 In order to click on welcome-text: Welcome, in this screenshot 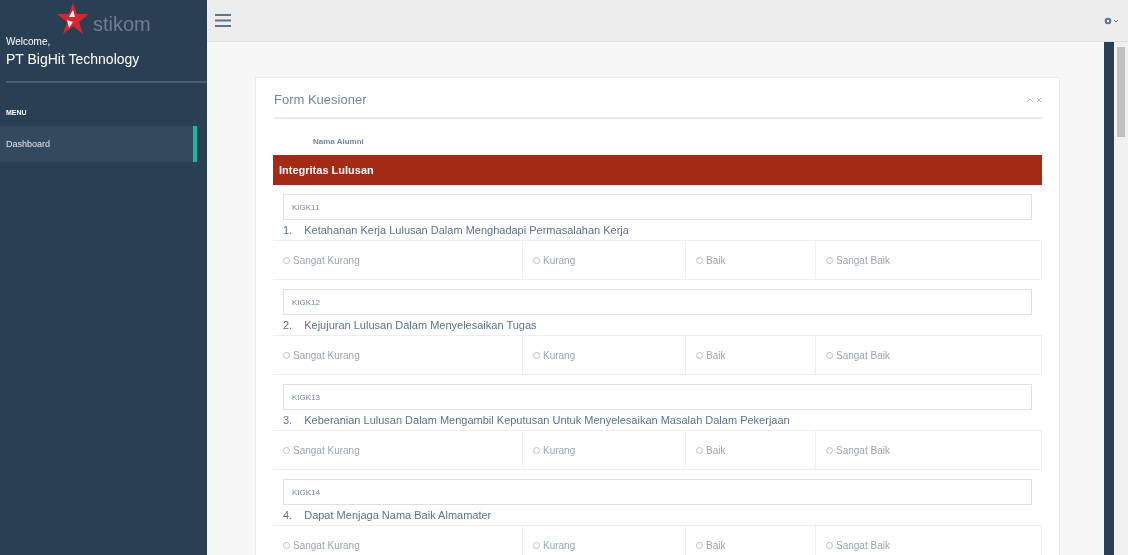, I will do `click(28, 41)`.